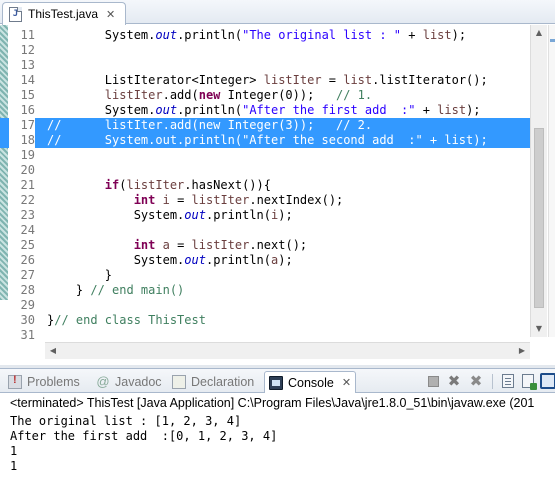 This screenshot has width=555, height=490. I want to click on code-text: System.out.println(a);, so click(170, 260).